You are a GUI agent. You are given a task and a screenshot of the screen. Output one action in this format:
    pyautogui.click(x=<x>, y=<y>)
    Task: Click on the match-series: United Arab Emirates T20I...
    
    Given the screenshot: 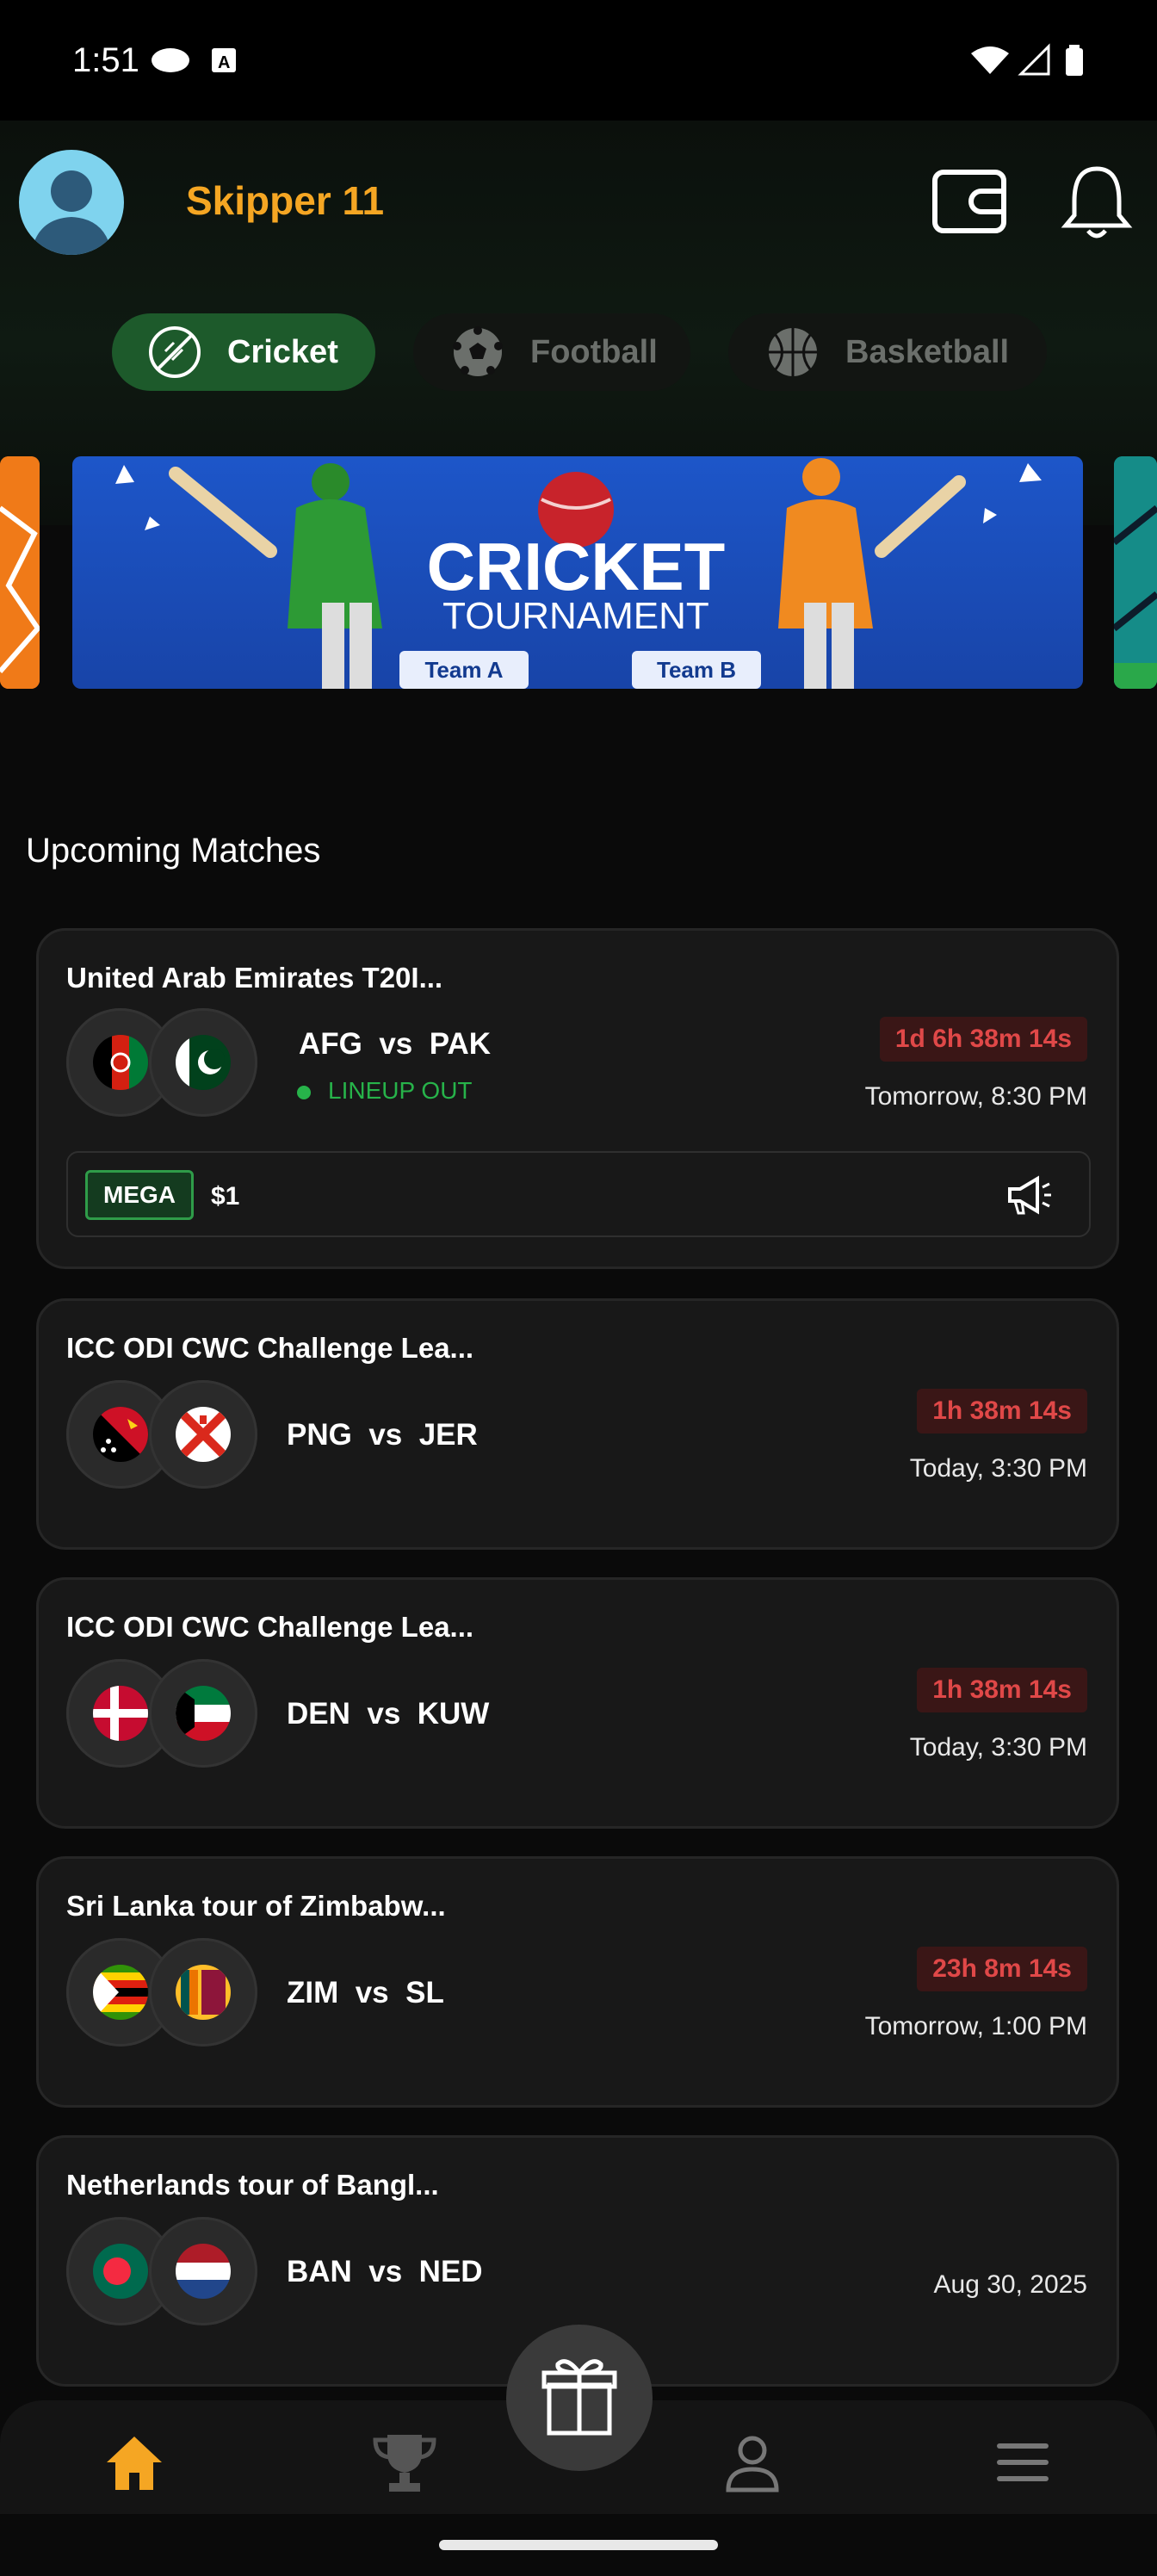 What is the action you would take?
    pyautogui.click(x=255, y=978)
    